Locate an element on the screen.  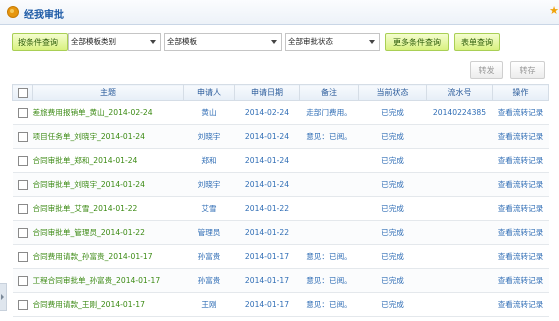
status-header: 当前状态 is located at coordinates (392, 92).